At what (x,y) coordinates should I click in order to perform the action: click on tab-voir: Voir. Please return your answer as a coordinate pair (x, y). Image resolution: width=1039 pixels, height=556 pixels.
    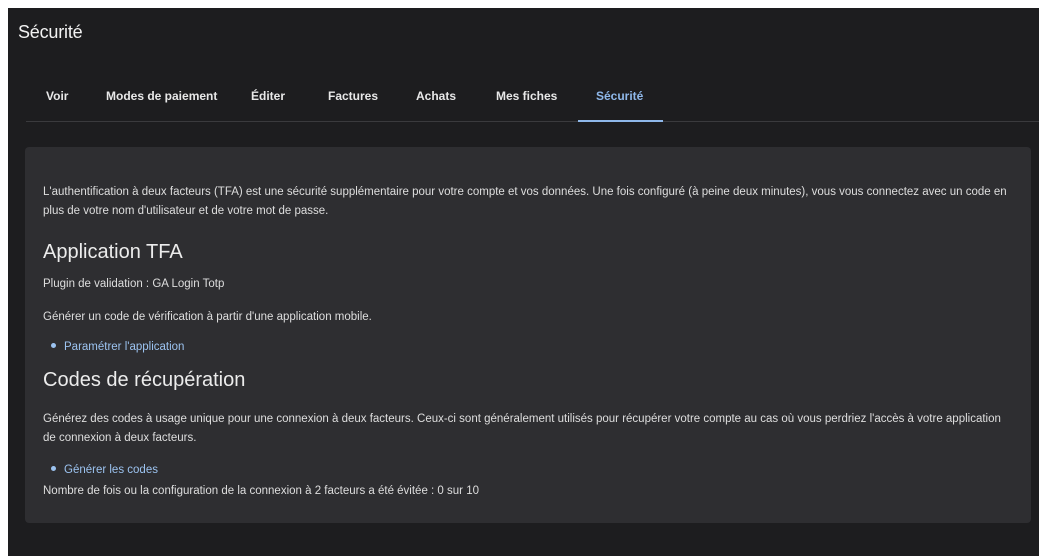
    Looking at the image, I should click on (57, 101).